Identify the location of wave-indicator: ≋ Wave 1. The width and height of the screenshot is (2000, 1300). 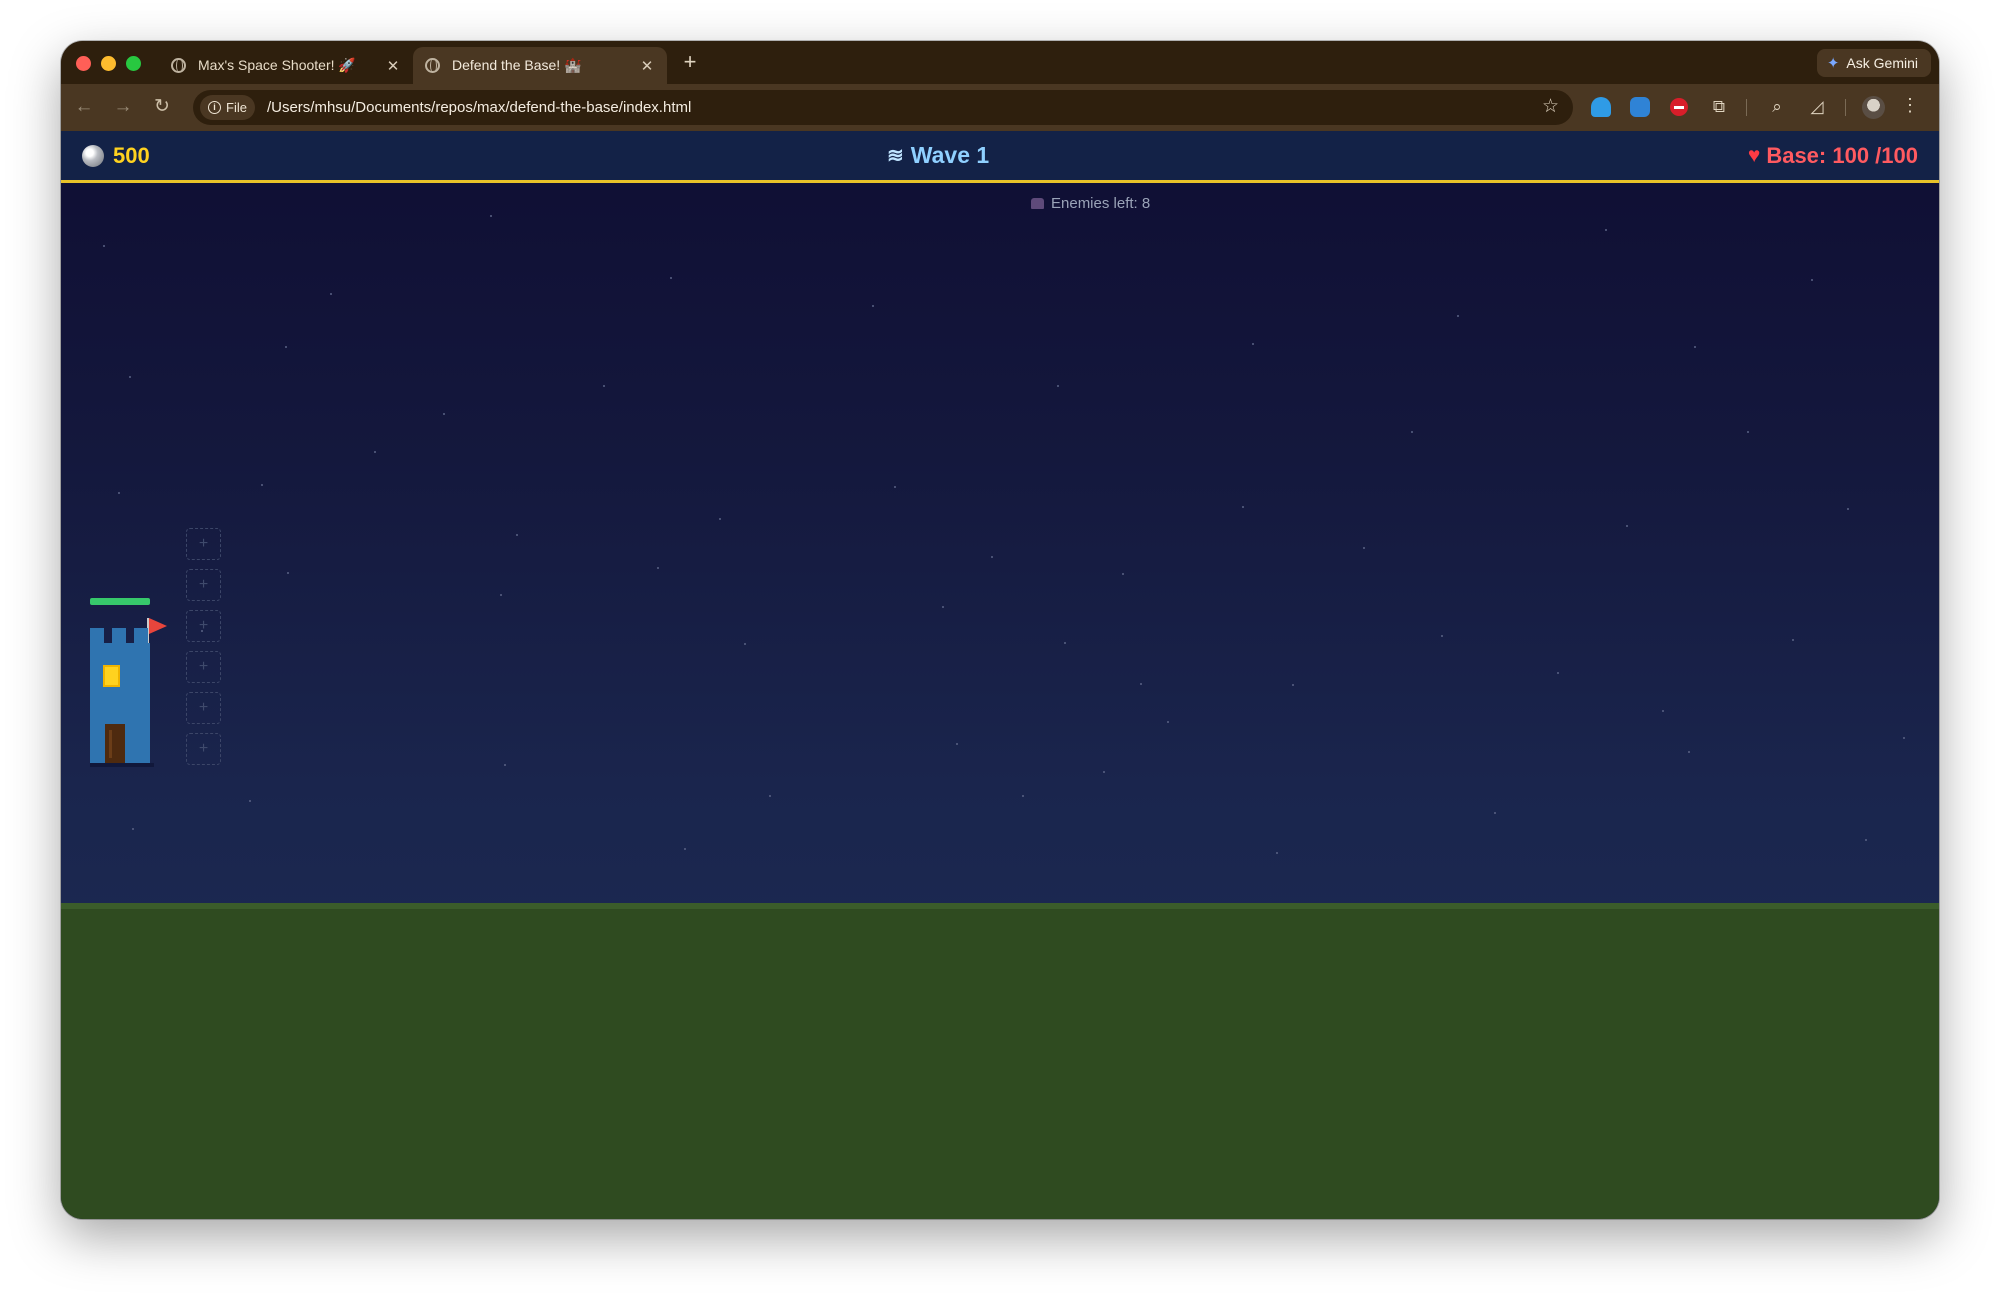
(938, 155).